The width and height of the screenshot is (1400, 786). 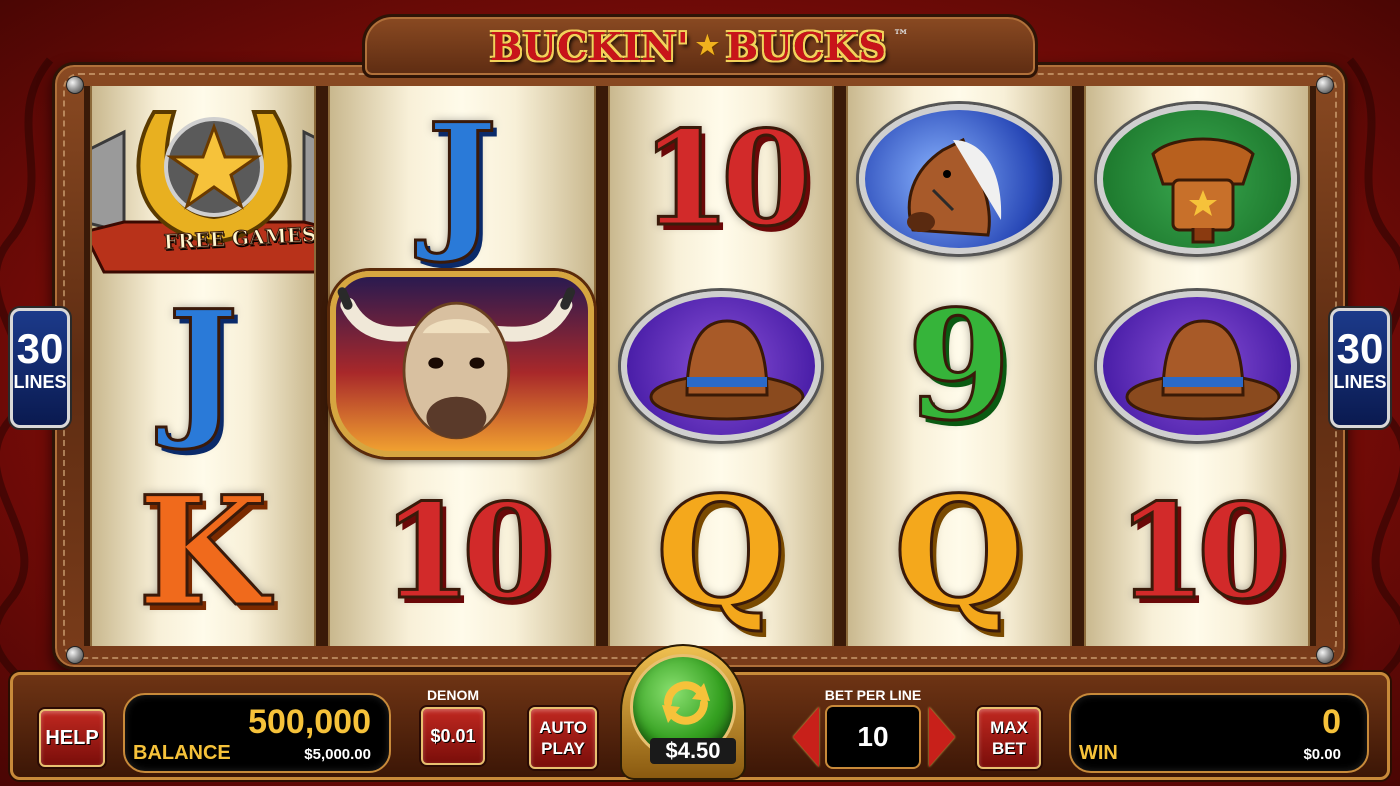 I want to click on max-bet-label-1: MAX, so click(x=1009, y=727).